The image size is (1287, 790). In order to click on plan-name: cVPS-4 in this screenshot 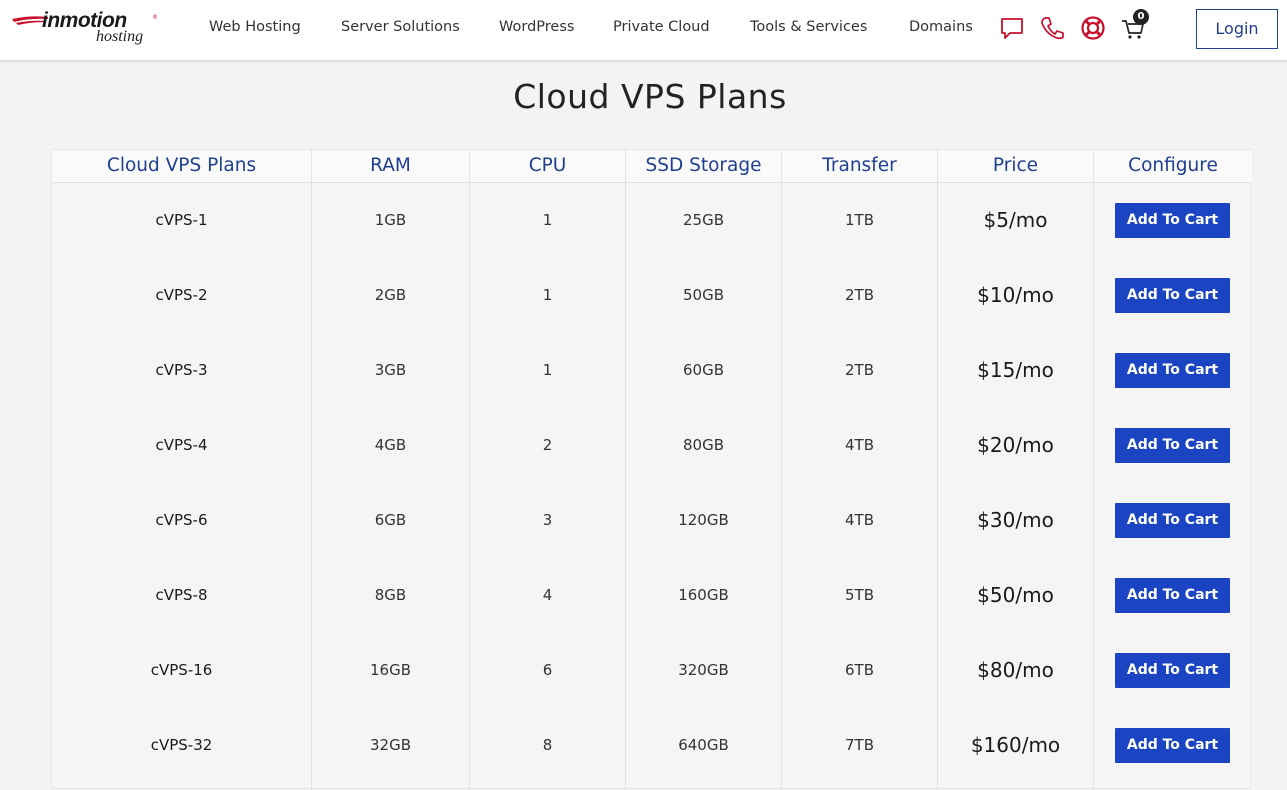, I will do `click(181, 445)`.